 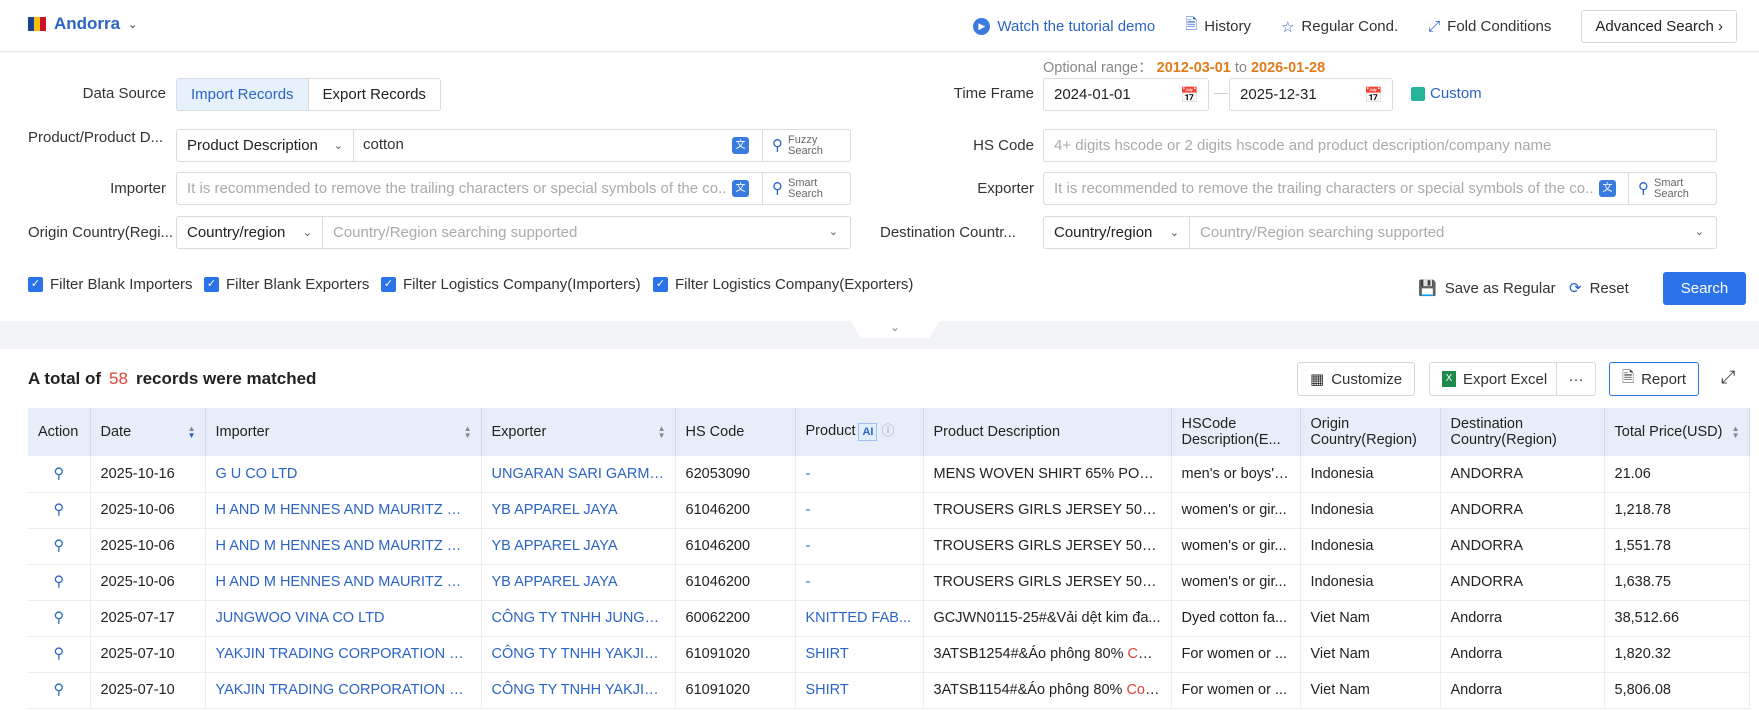 What do you see at coordinates (783, 284) in the screenshot?
I see `filter-logistics-exporters-checkbox: ✓ Filter Logistics Company(Exporters)` at bounding box center [783, 284].